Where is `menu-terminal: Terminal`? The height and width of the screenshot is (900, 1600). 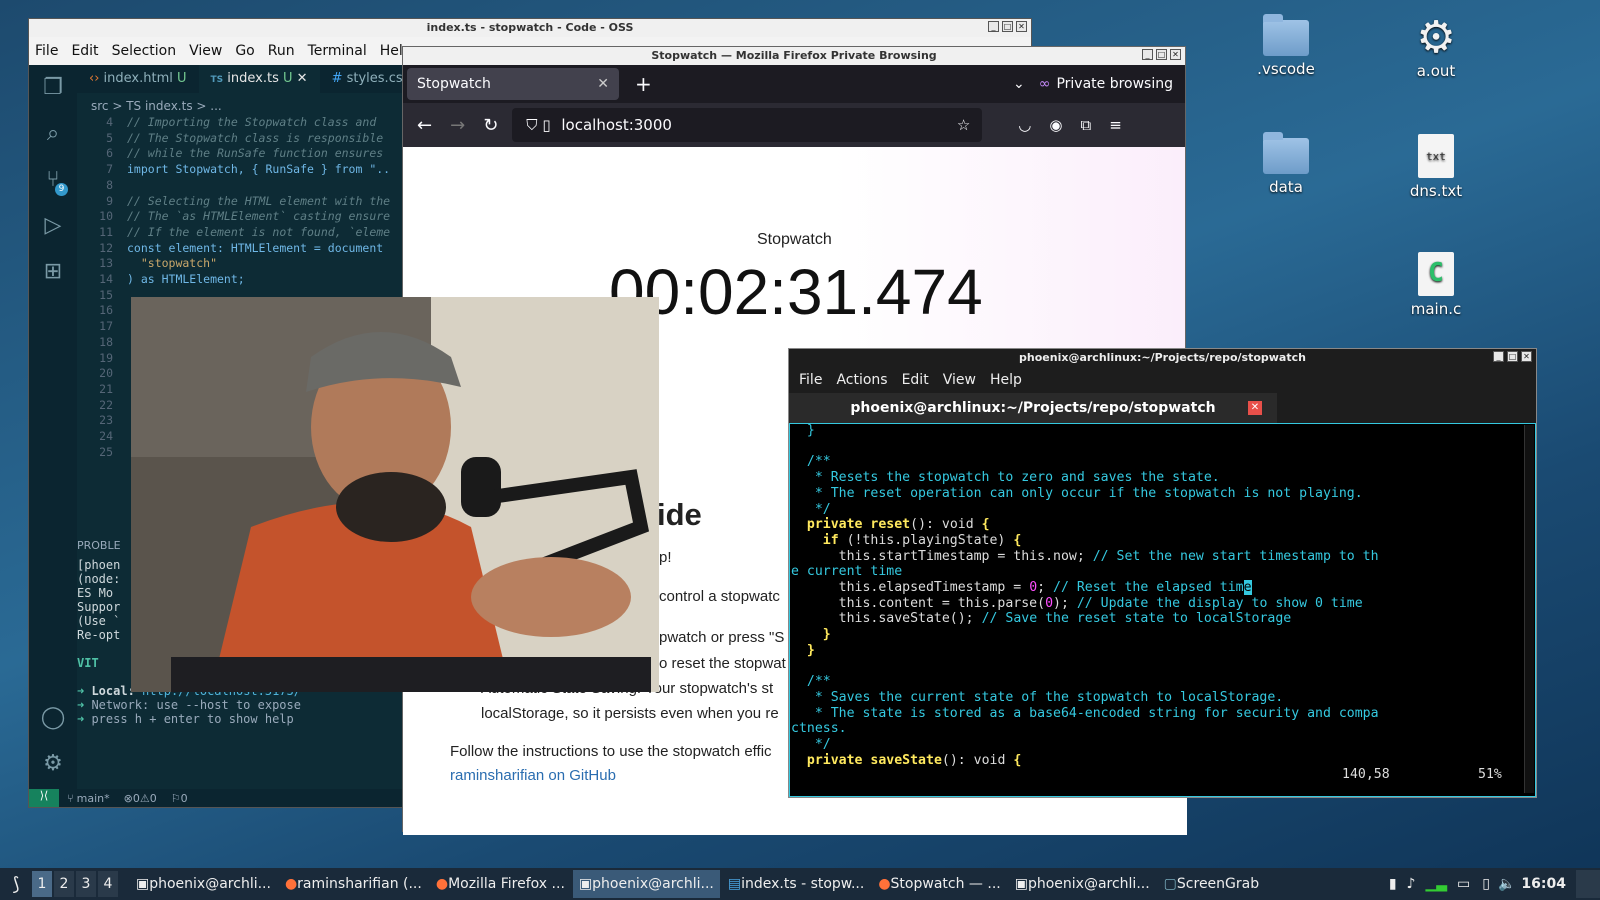
menu-terminal: Terminal is located at coordinates (337, 51).